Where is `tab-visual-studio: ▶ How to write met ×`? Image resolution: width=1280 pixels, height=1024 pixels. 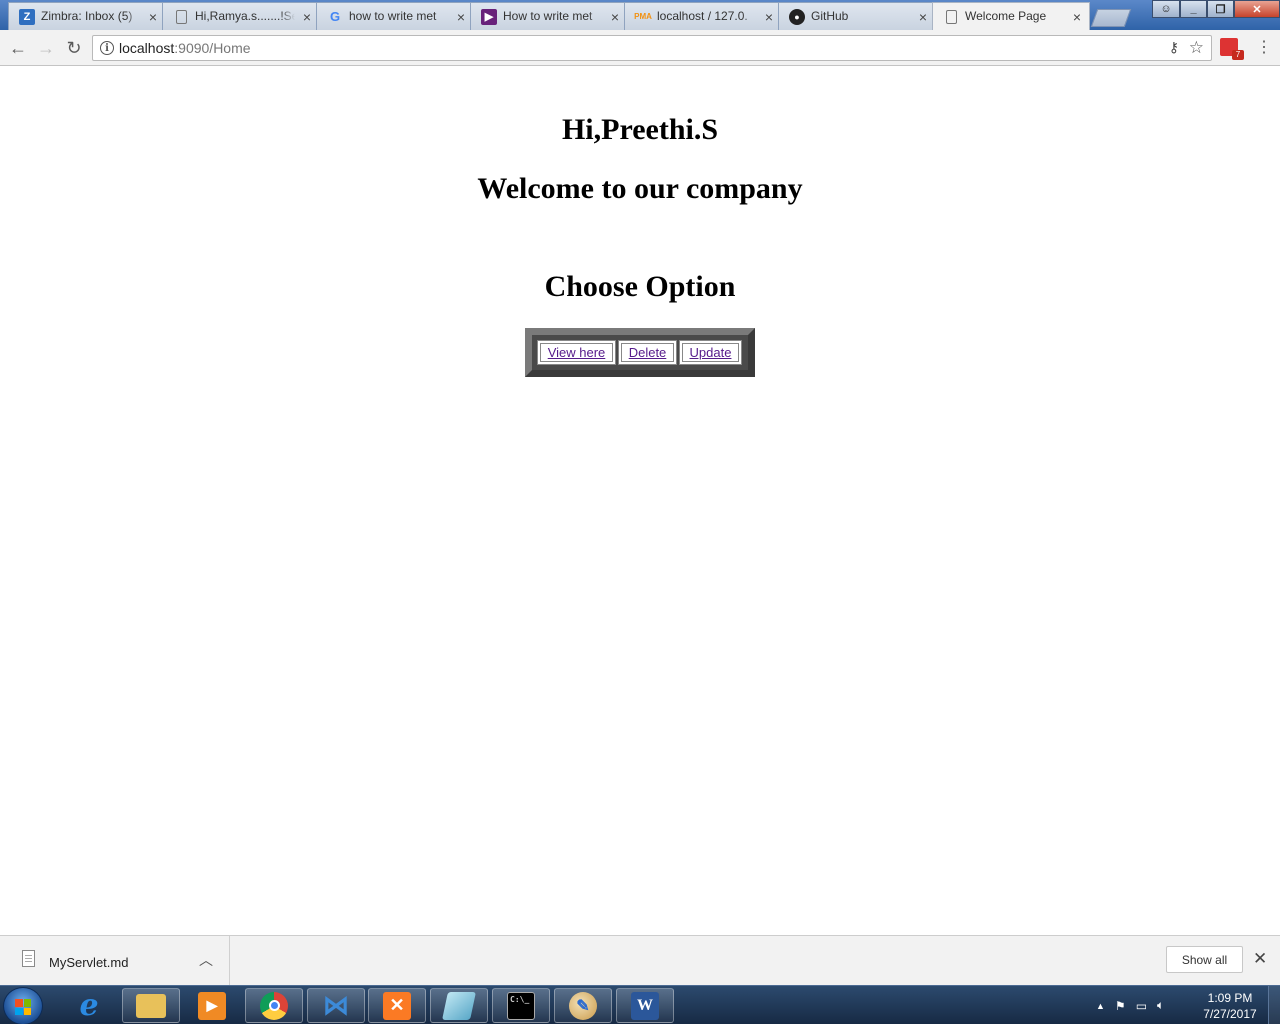
tab-visual-studio: ▶ How to write met × is located at coordinates (549, 16).